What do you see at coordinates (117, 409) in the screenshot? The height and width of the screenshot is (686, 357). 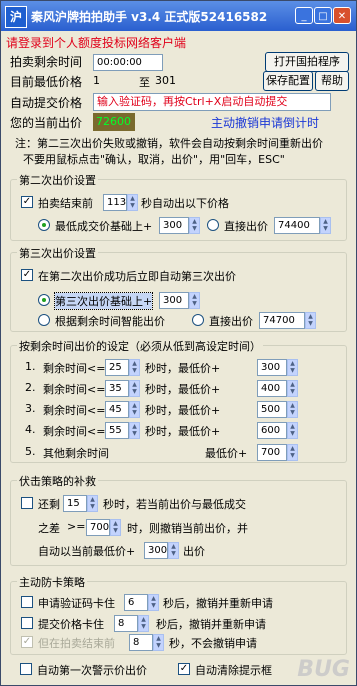 I see `rt-row3-seconds-field: 45` at bounding box center [117, 409].